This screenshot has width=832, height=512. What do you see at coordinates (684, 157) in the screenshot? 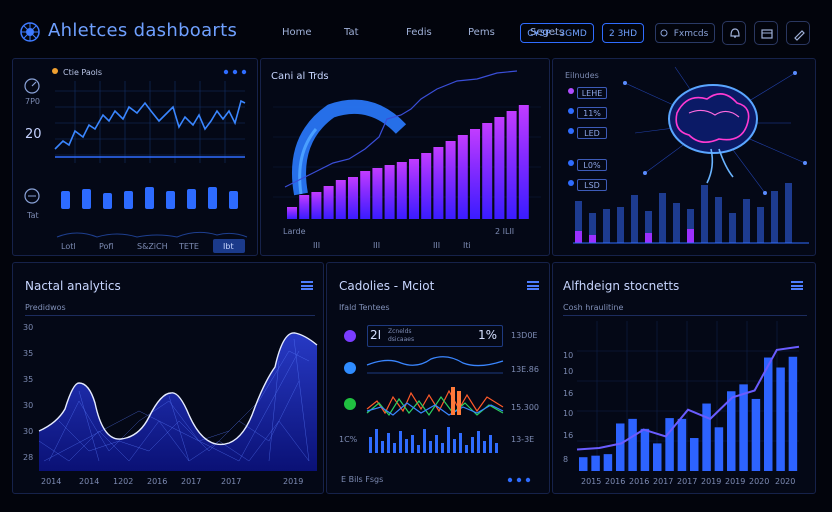
I see `panel-neural: Eilnudes LEHE 11% LED L0% LSD` at bounding box center [684, 157].